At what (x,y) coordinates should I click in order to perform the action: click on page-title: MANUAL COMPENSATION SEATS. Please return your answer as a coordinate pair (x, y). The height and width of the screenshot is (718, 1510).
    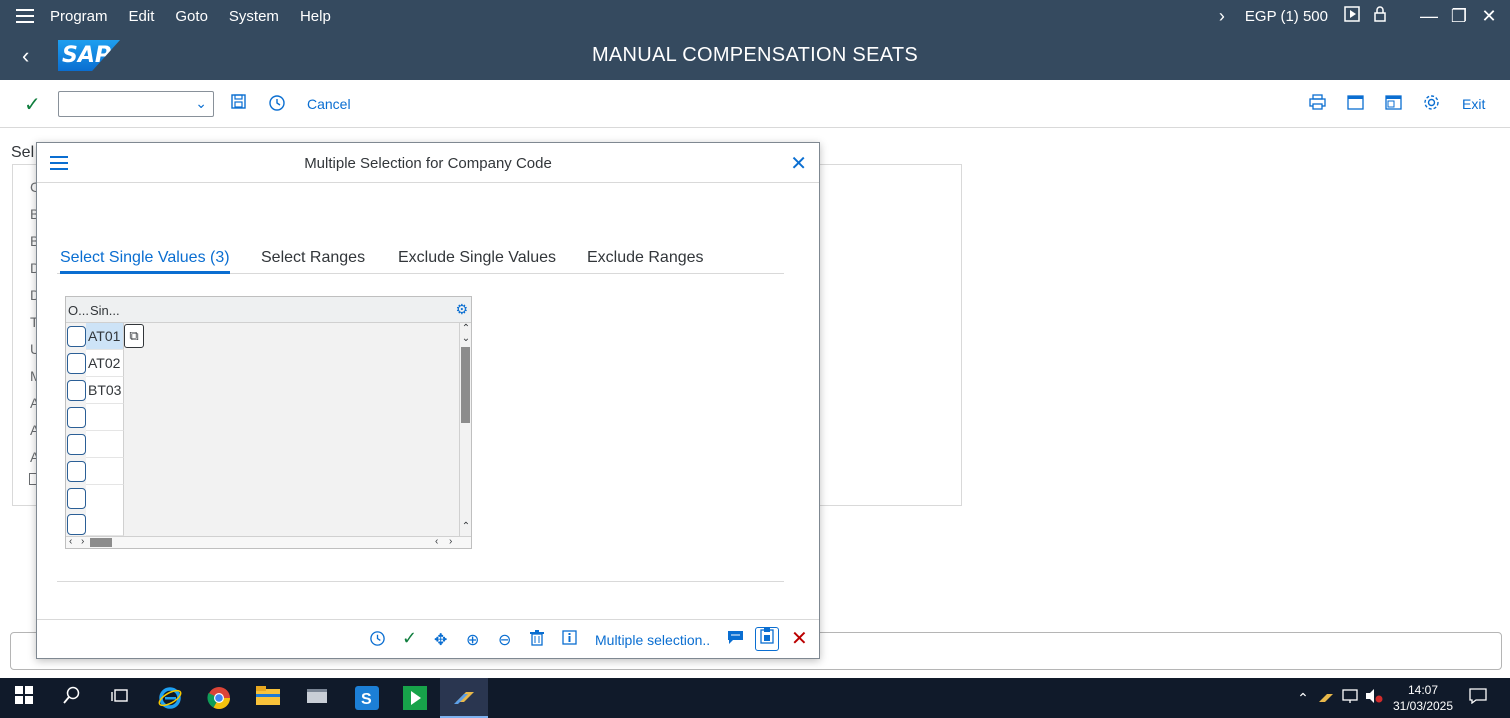
    Looking at the image, I should click on (755, 55).